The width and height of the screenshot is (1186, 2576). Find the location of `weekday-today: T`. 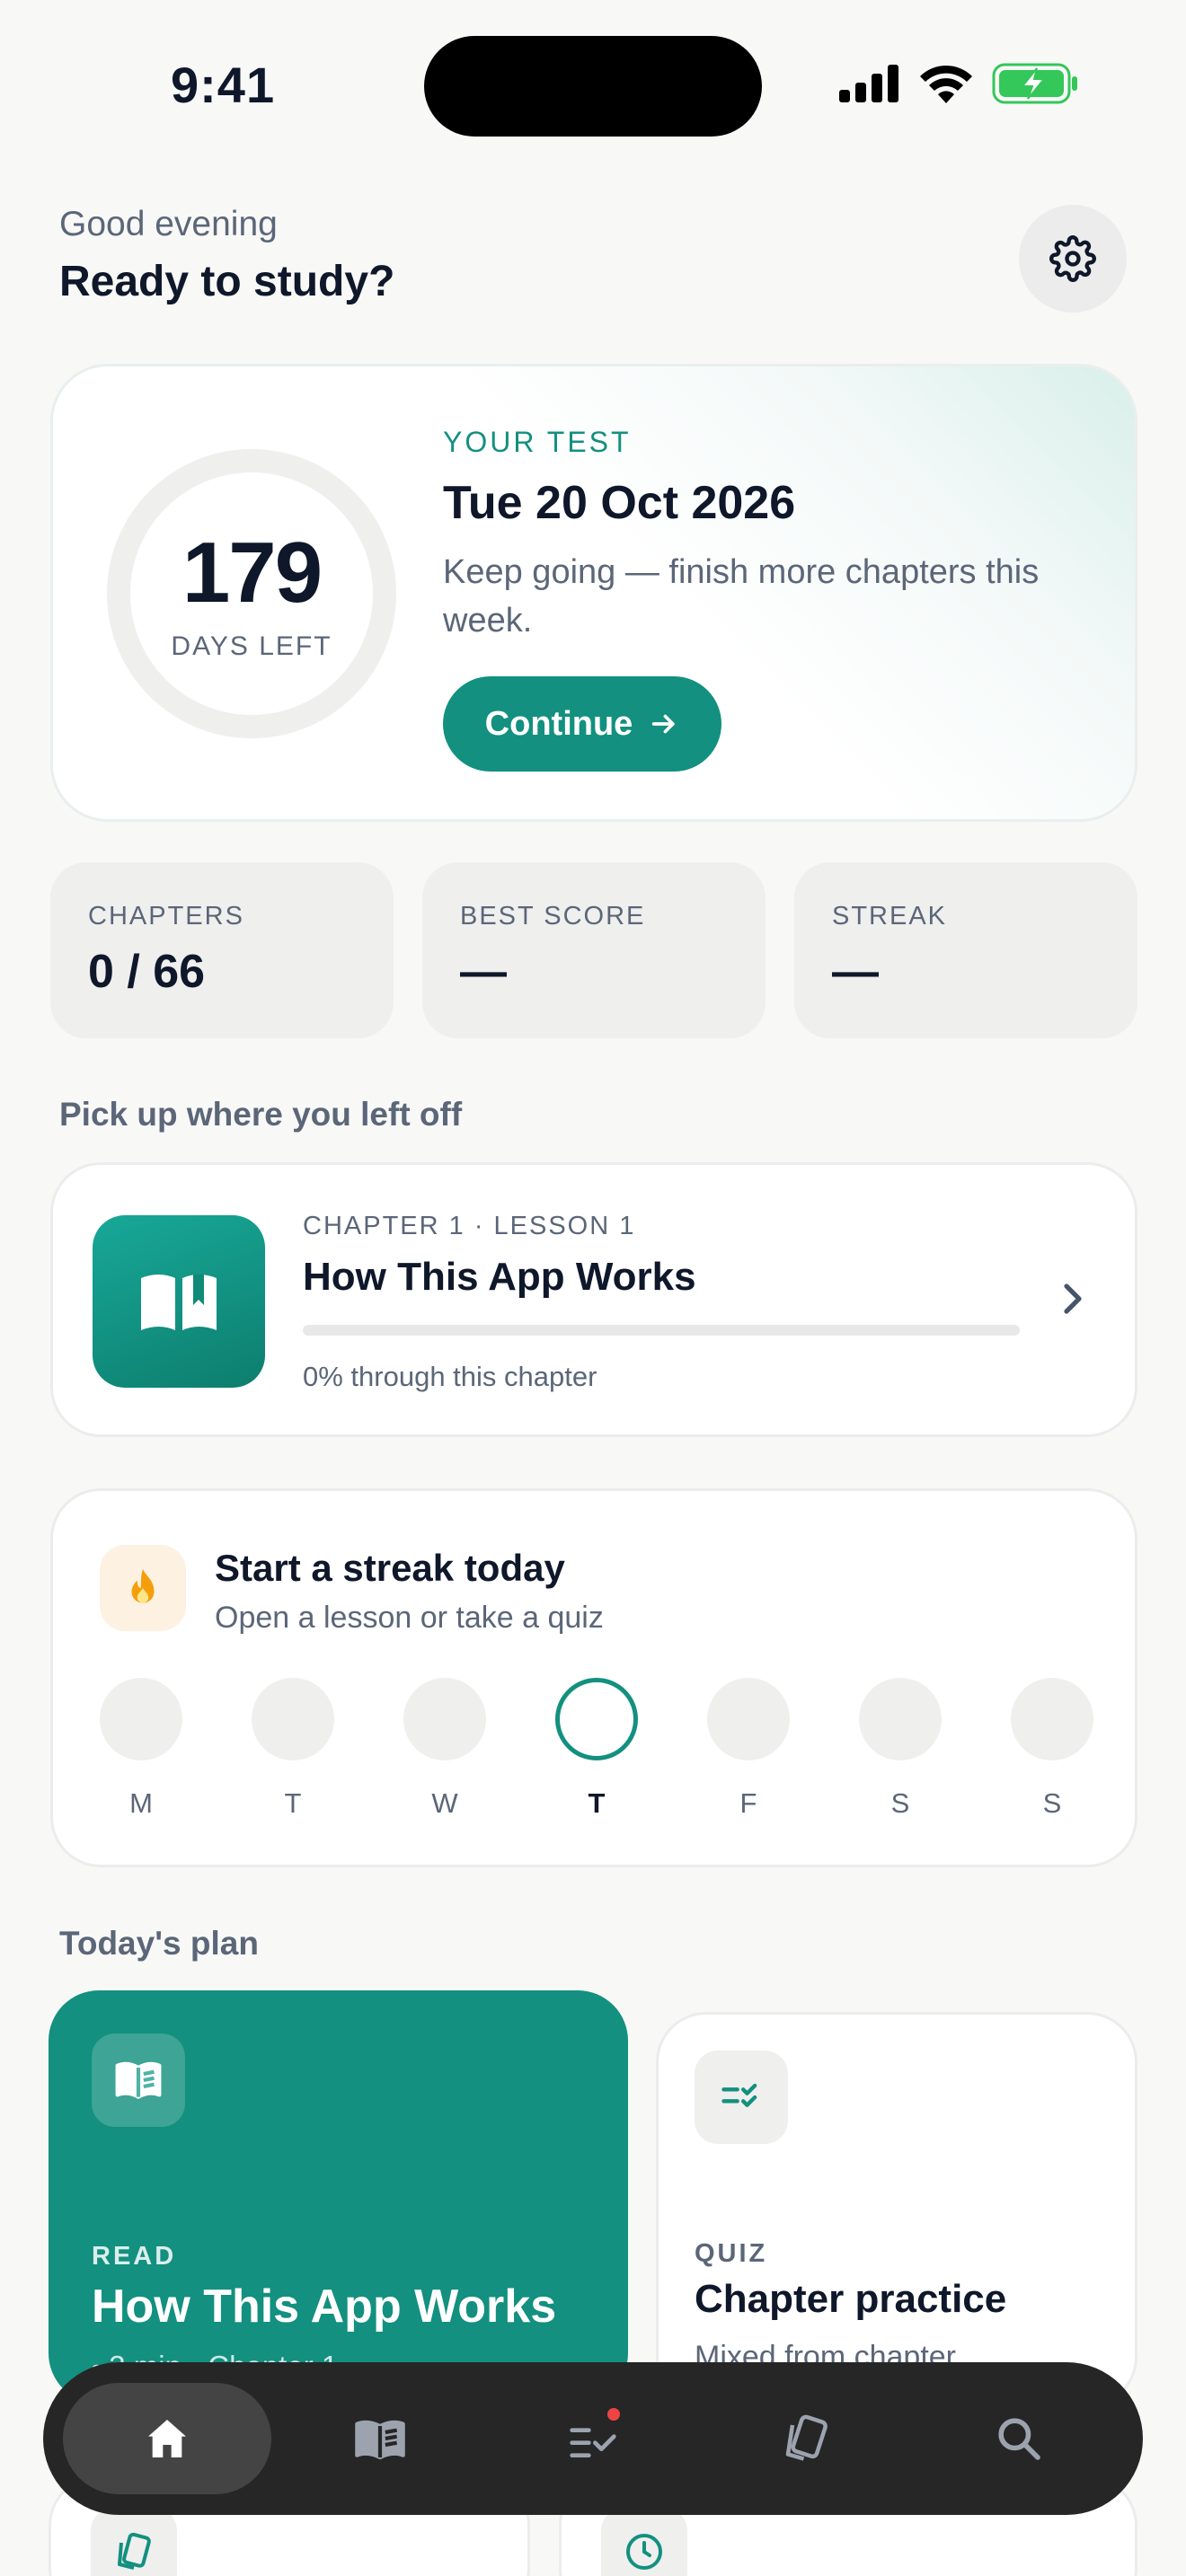

weekday-today: T is located at coordinates (596, 1749).